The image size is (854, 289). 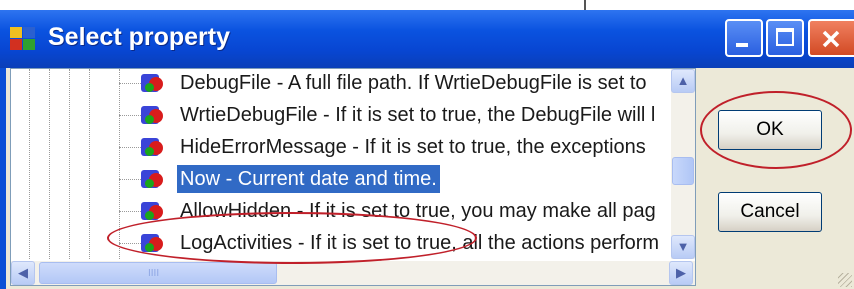 I want to click on chevron-down-icon: ▼, so click(x=683, y=246).